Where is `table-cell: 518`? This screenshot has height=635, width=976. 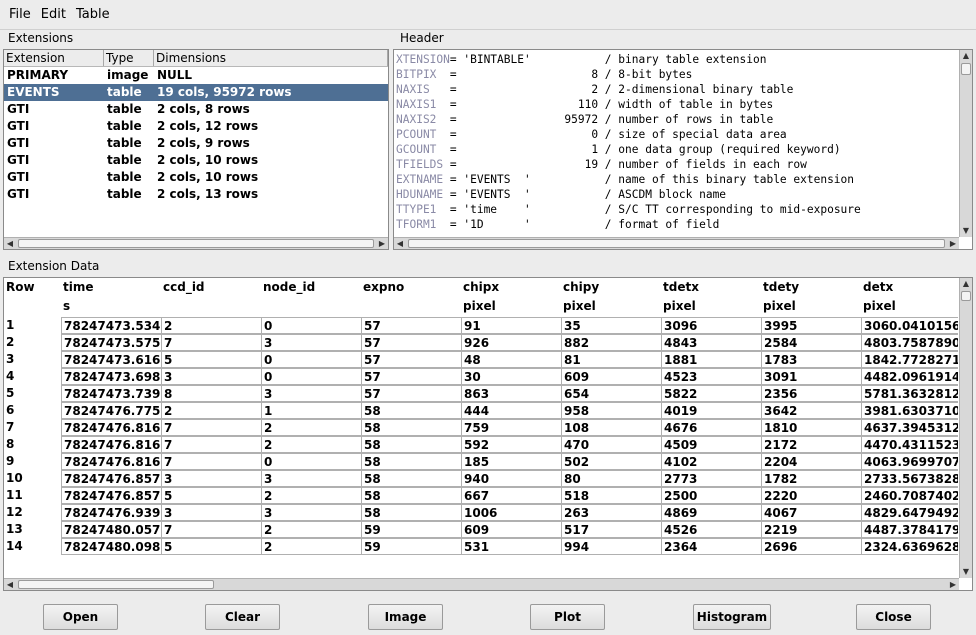 table-cell: 518 is located at coordinates (611, 495).